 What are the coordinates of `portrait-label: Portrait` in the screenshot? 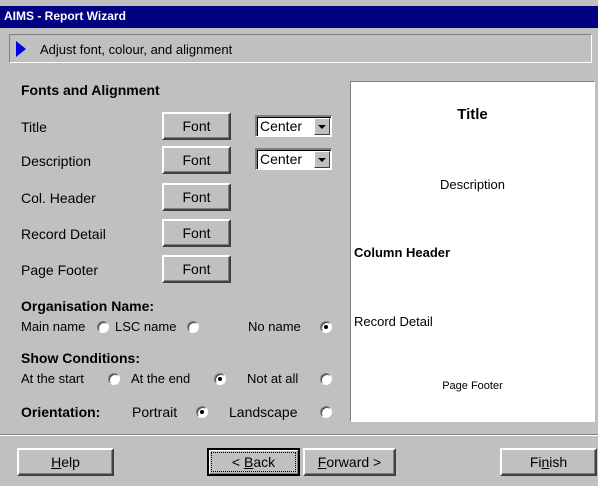 It's located at (155, 412).